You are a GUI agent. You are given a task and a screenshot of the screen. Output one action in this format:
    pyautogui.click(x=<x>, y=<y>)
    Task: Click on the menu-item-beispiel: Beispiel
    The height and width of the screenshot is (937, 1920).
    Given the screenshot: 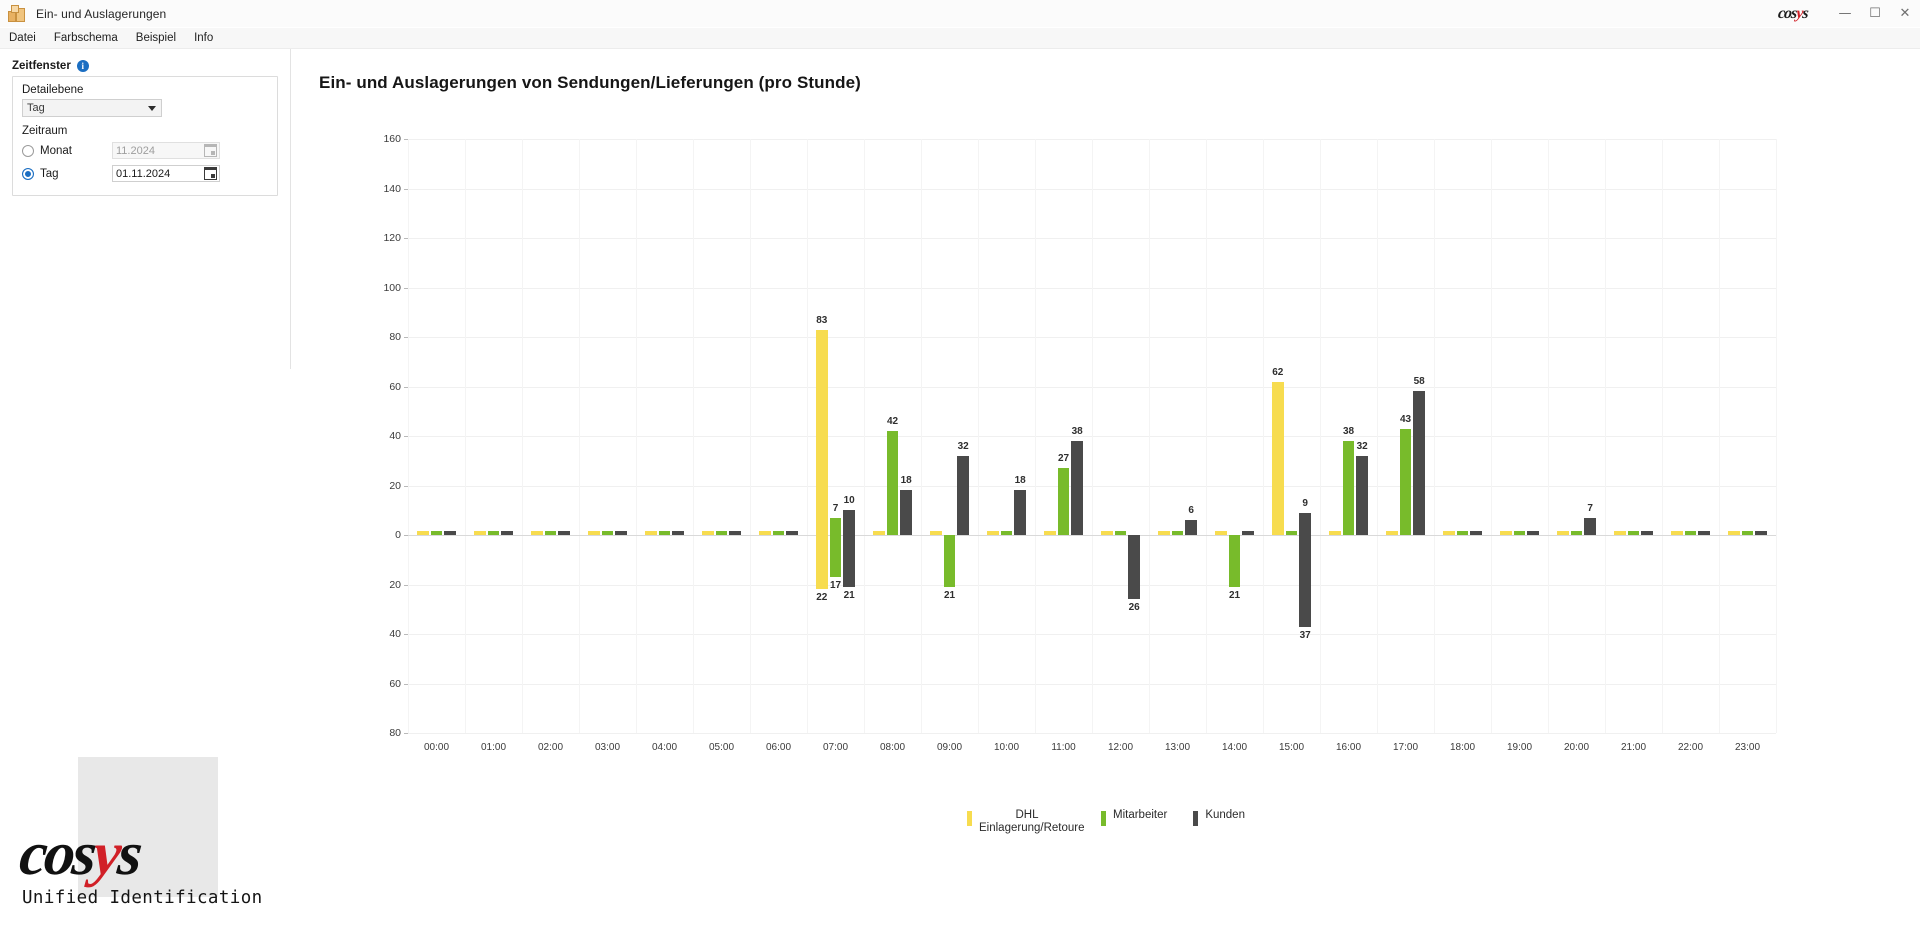 What is the action you would take?
    pyautogui.click(x=156, y=38)
    